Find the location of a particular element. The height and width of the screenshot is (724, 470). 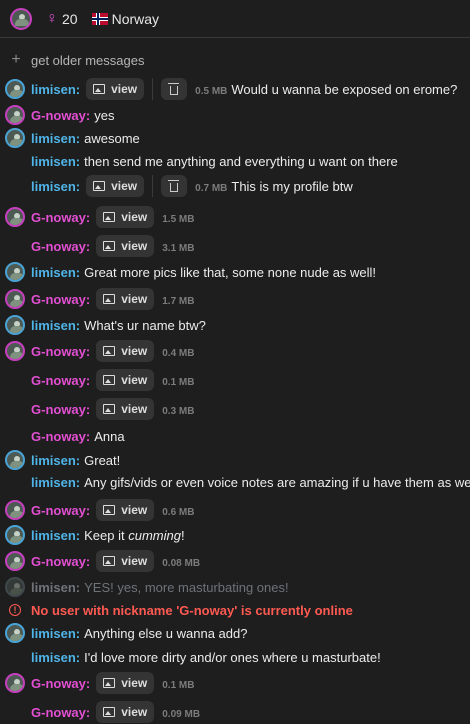

file-size: 0.5 MB is located at coordinates (211, 91).